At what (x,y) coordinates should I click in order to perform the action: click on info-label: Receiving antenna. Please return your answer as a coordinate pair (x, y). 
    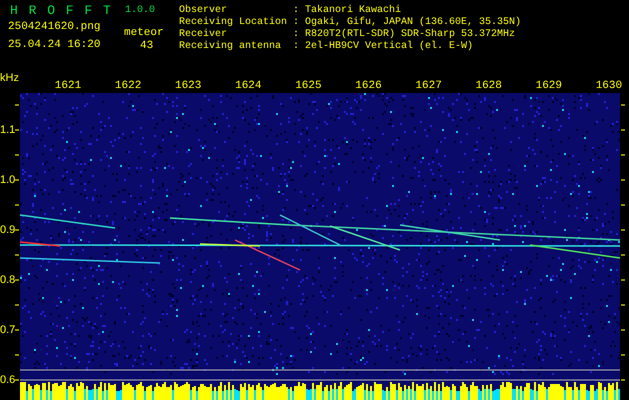
    Looking at the image, I should click on (230, 47).